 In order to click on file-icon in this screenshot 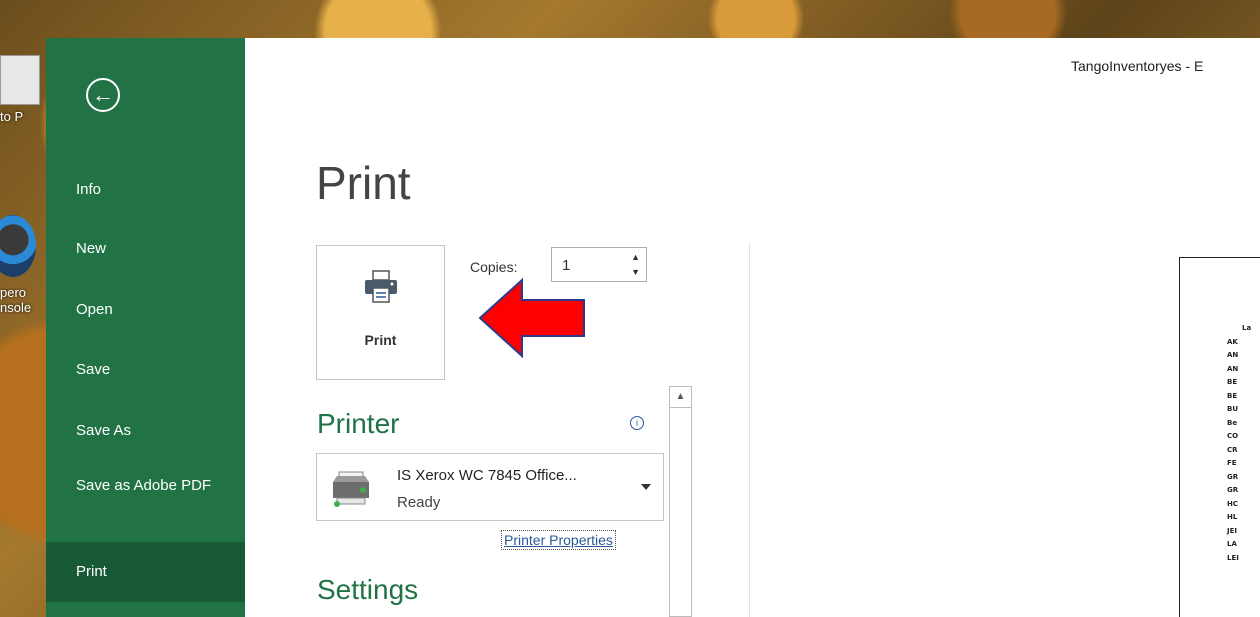, I will do `click(20, 80)`.